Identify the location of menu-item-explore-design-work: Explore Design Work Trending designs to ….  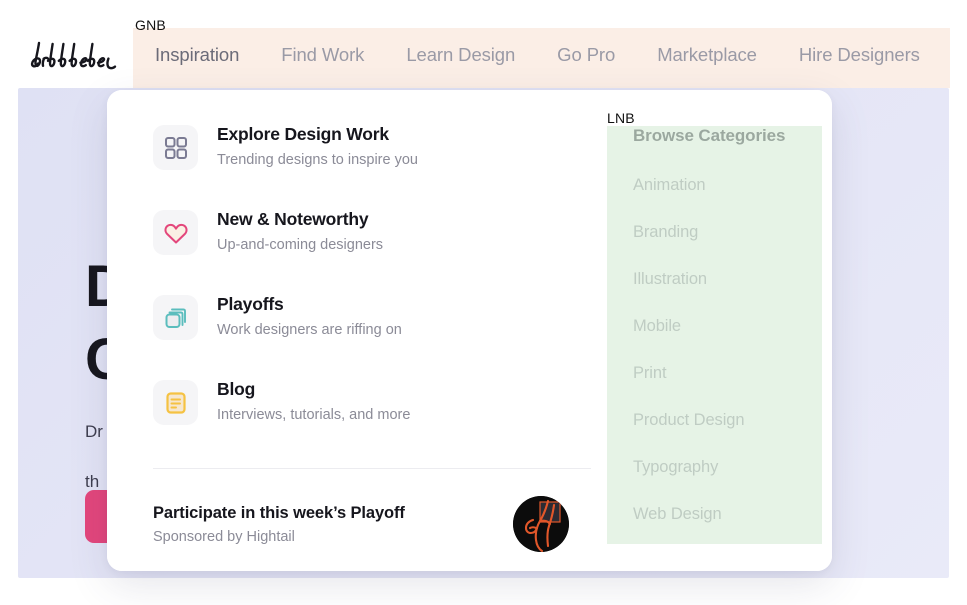
(363, 164).